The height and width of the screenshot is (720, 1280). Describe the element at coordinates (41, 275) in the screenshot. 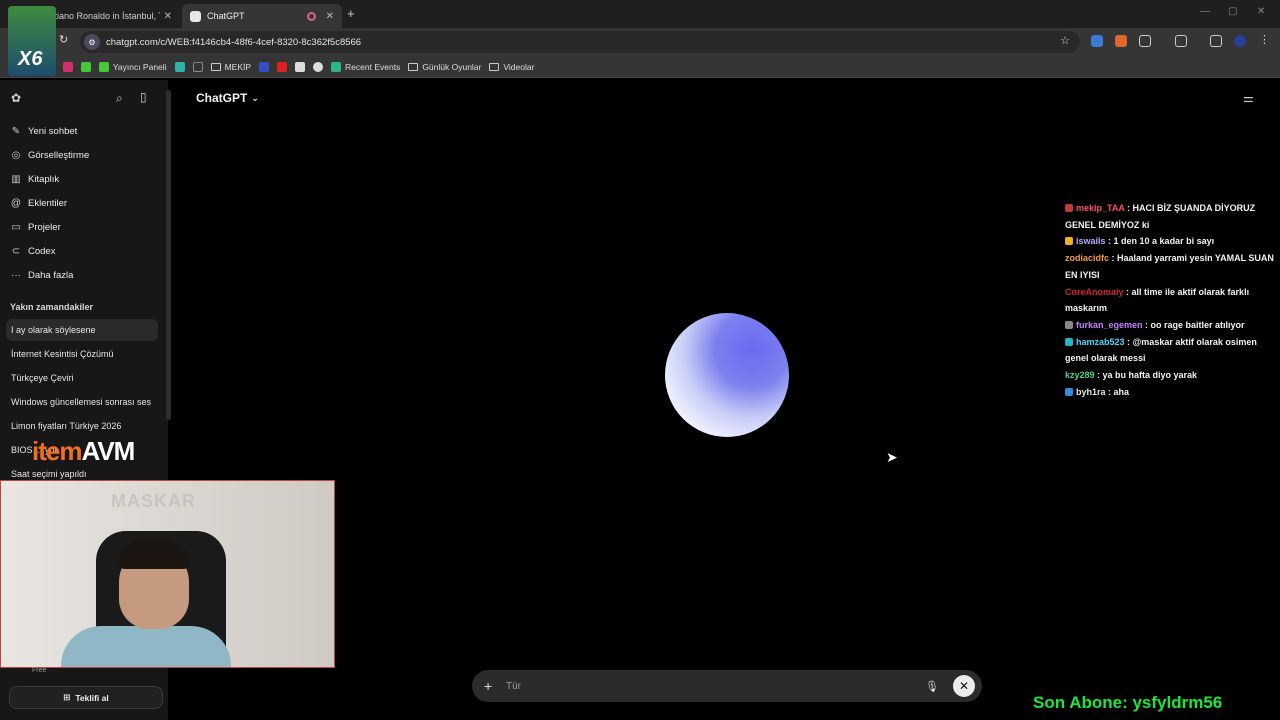

I see `sidebar-item-more: ··· Daha fazla` at that location.